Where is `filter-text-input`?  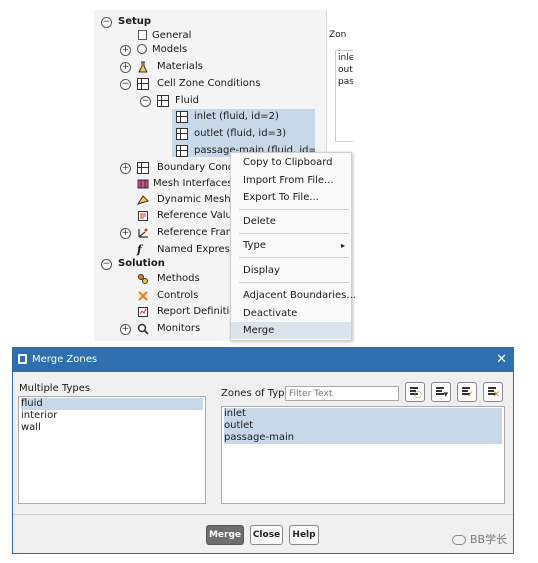
filter-text-input is located at coordinates (342, 393).